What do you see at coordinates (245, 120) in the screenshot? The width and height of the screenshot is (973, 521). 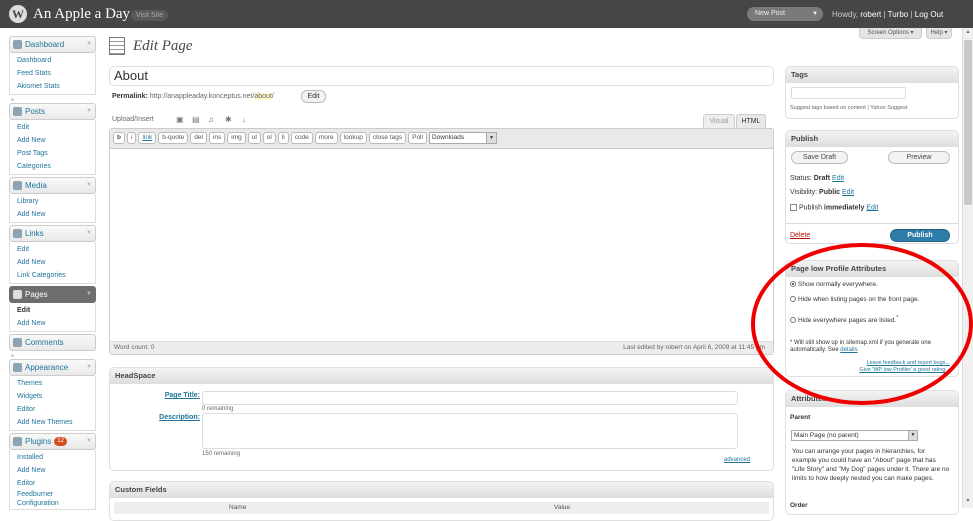 I see `download-icon: ↓` at bounding box center [245, 120].